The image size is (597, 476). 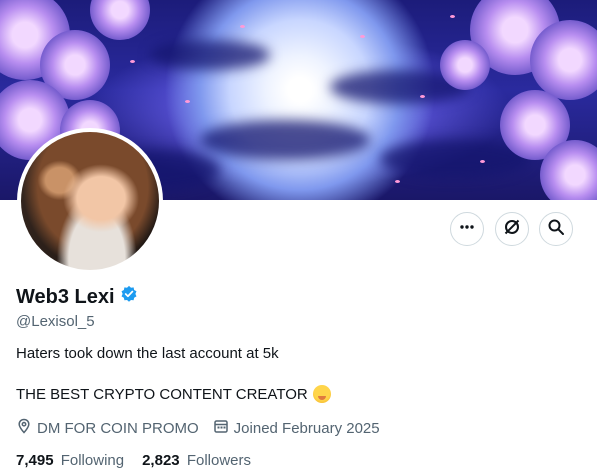 I want to click on search-icon, so click(x=556, y=229).